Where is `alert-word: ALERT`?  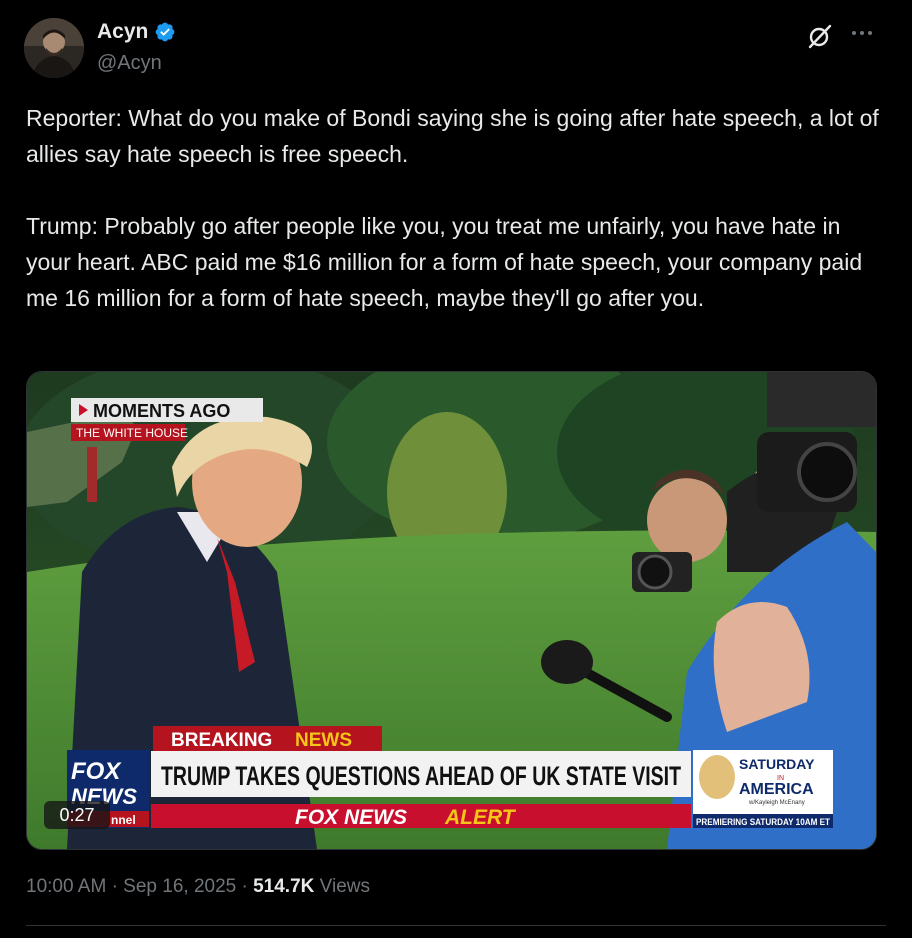 alert-word: ALERT is located at coordinates (480, 817).